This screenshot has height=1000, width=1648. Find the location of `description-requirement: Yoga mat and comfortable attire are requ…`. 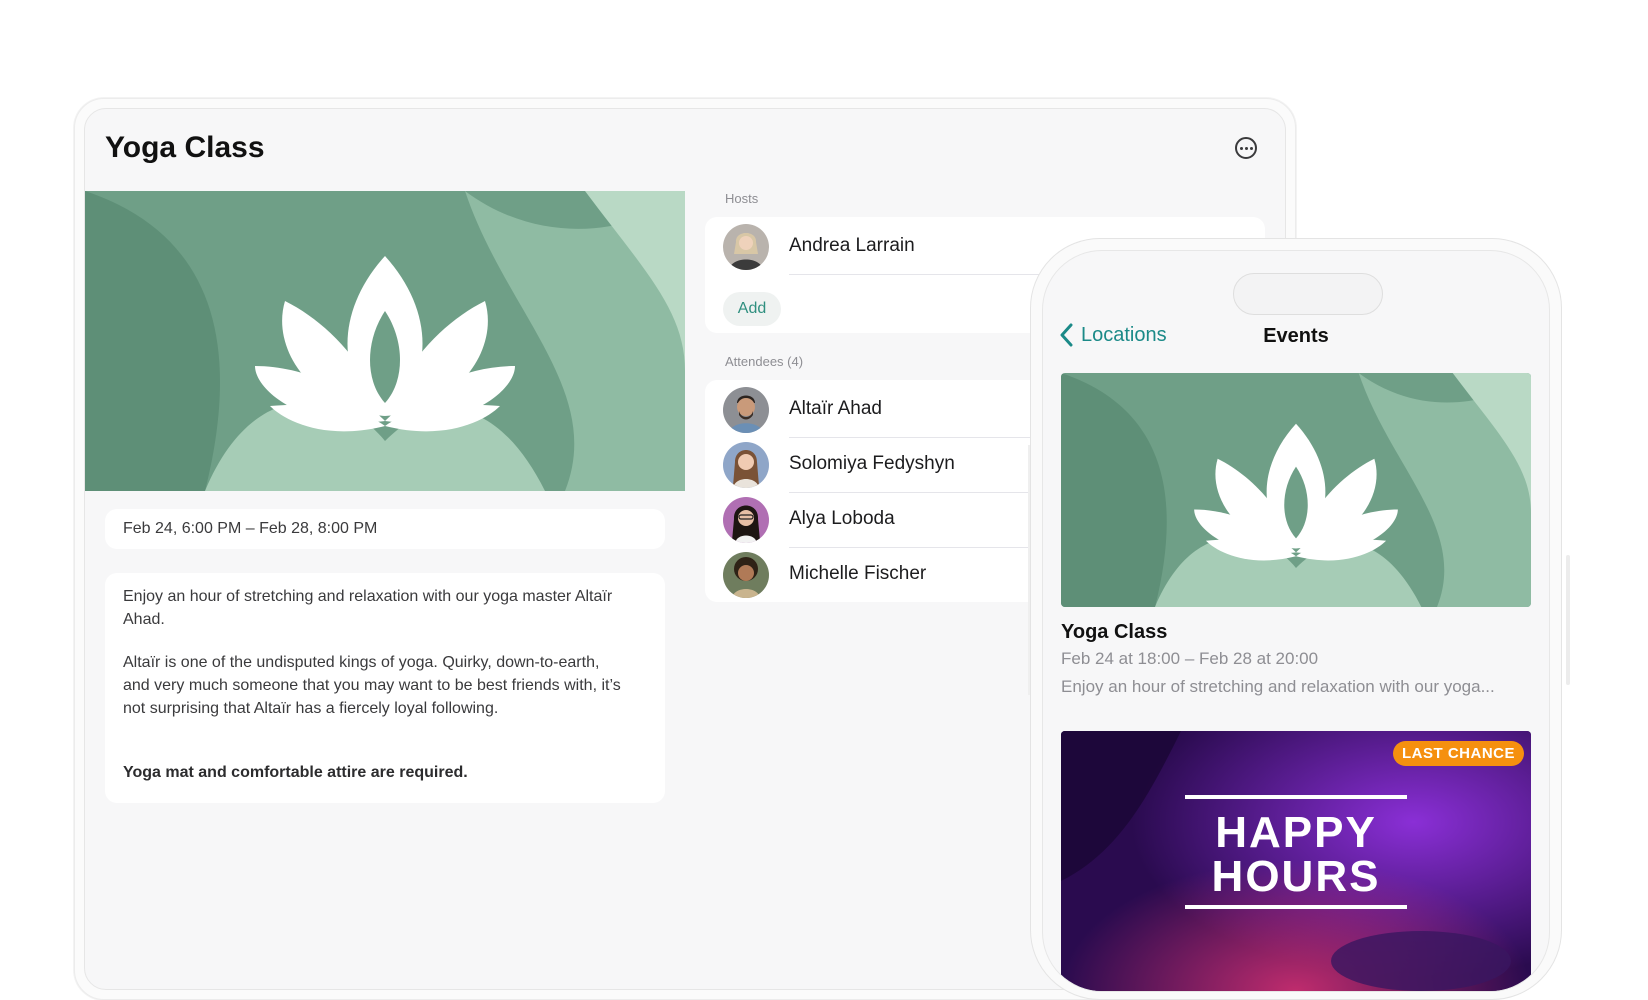

description-requirement: Yoga mat and comfortable attire are requ… is located at coordinates (295, 772).